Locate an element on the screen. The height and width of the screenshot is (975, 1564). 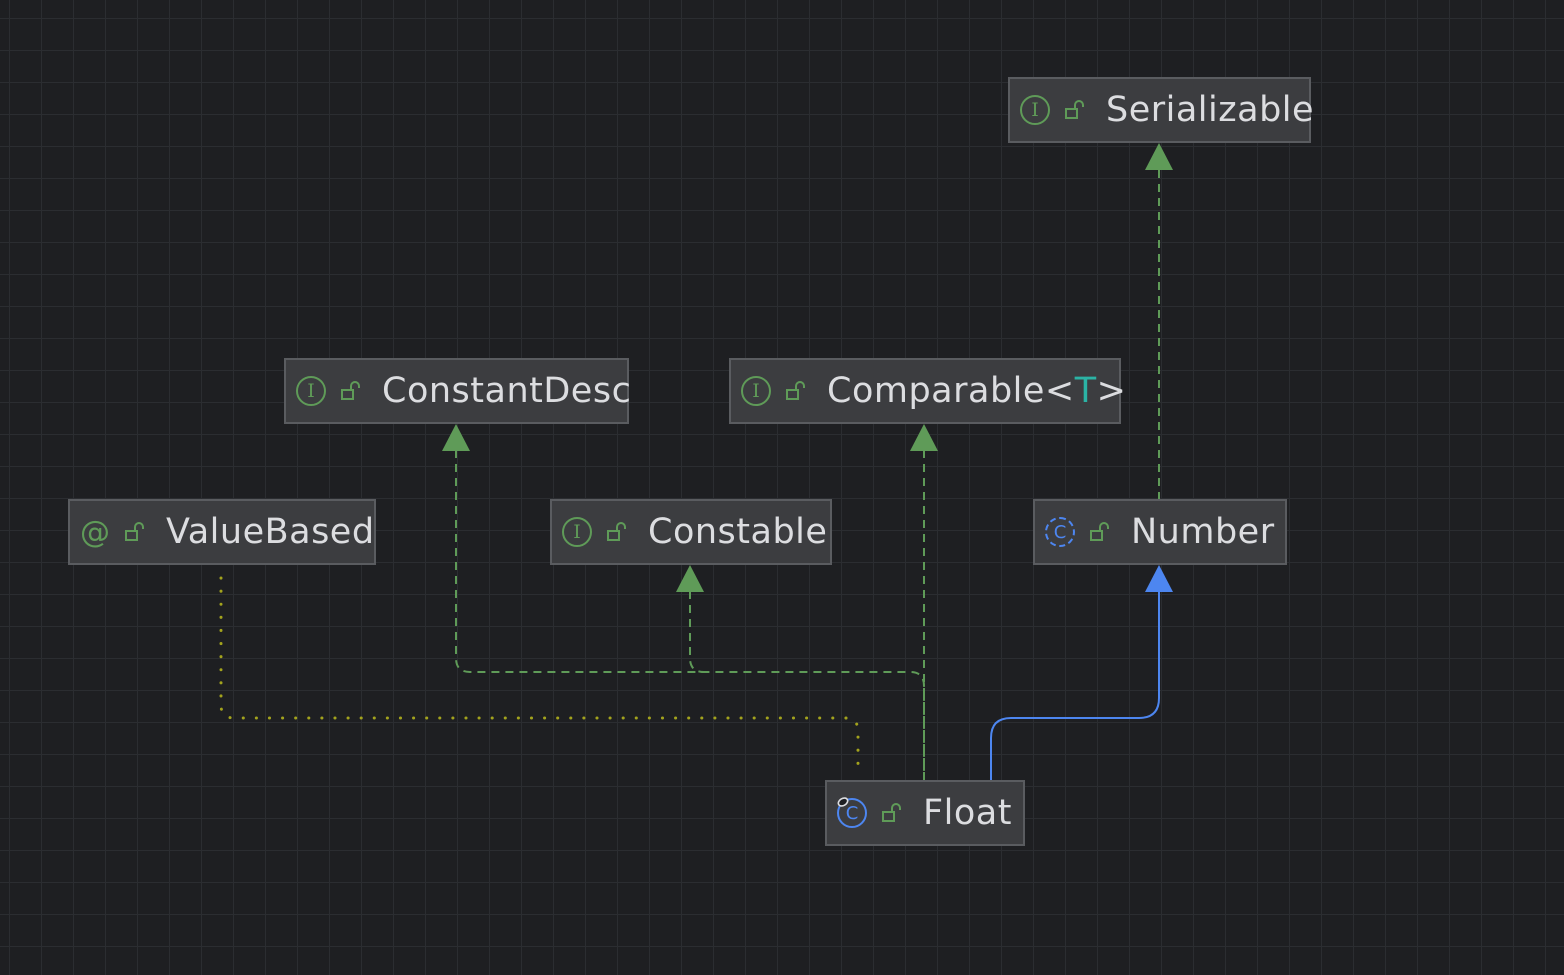
node-label: ConstantDesc is located at coordinates (507, 391).